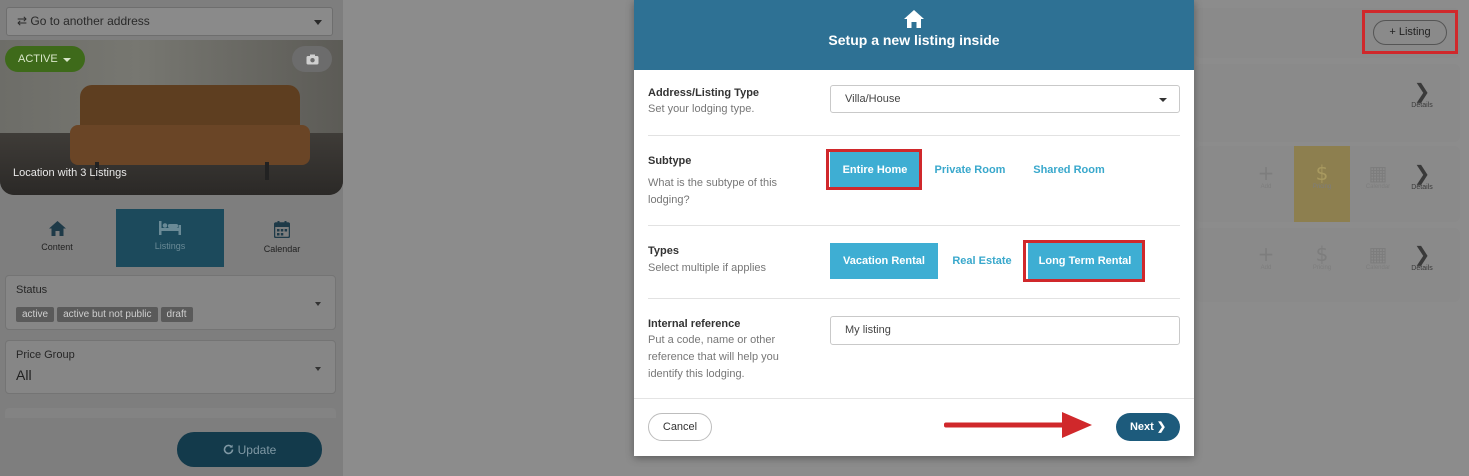 Image resolution: width=1469 pixels, height=476 pixels. What do you see at coordinates (707, 268) in the screenshot?
I see `types-help: Select multiple if applies` at bounding box center [707, 268].